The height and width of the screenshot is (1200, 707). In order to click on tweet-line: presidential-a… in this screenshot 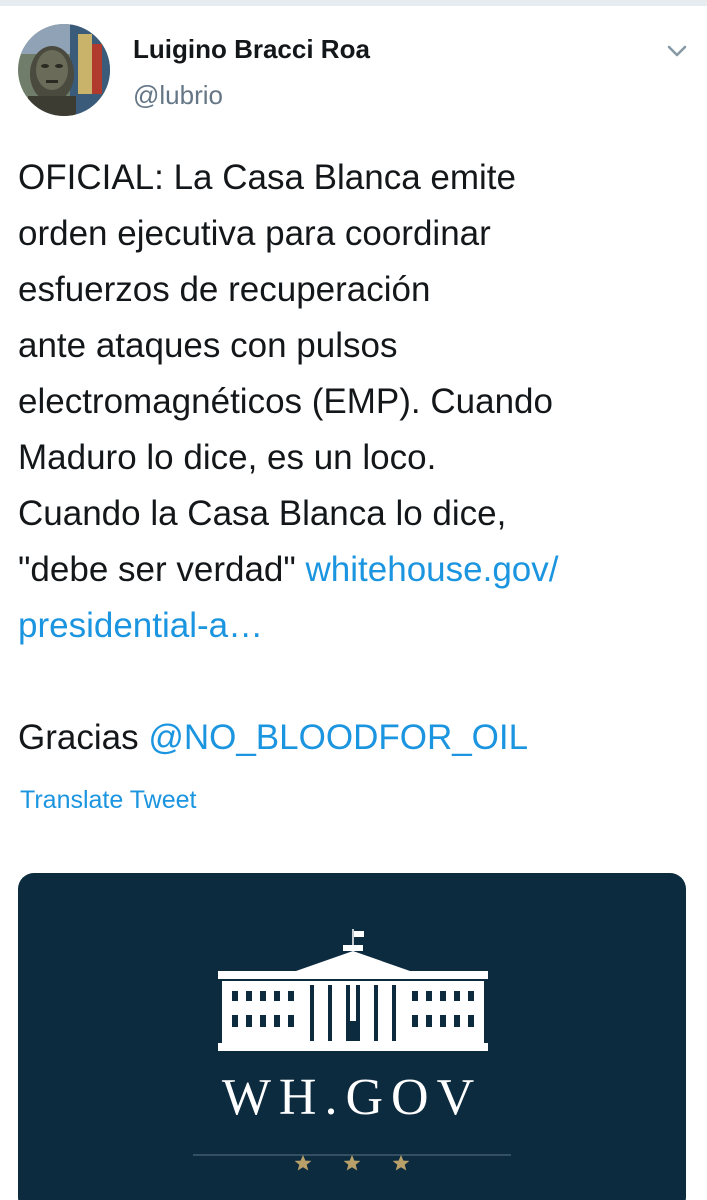, I will do `click(358, 626)`.